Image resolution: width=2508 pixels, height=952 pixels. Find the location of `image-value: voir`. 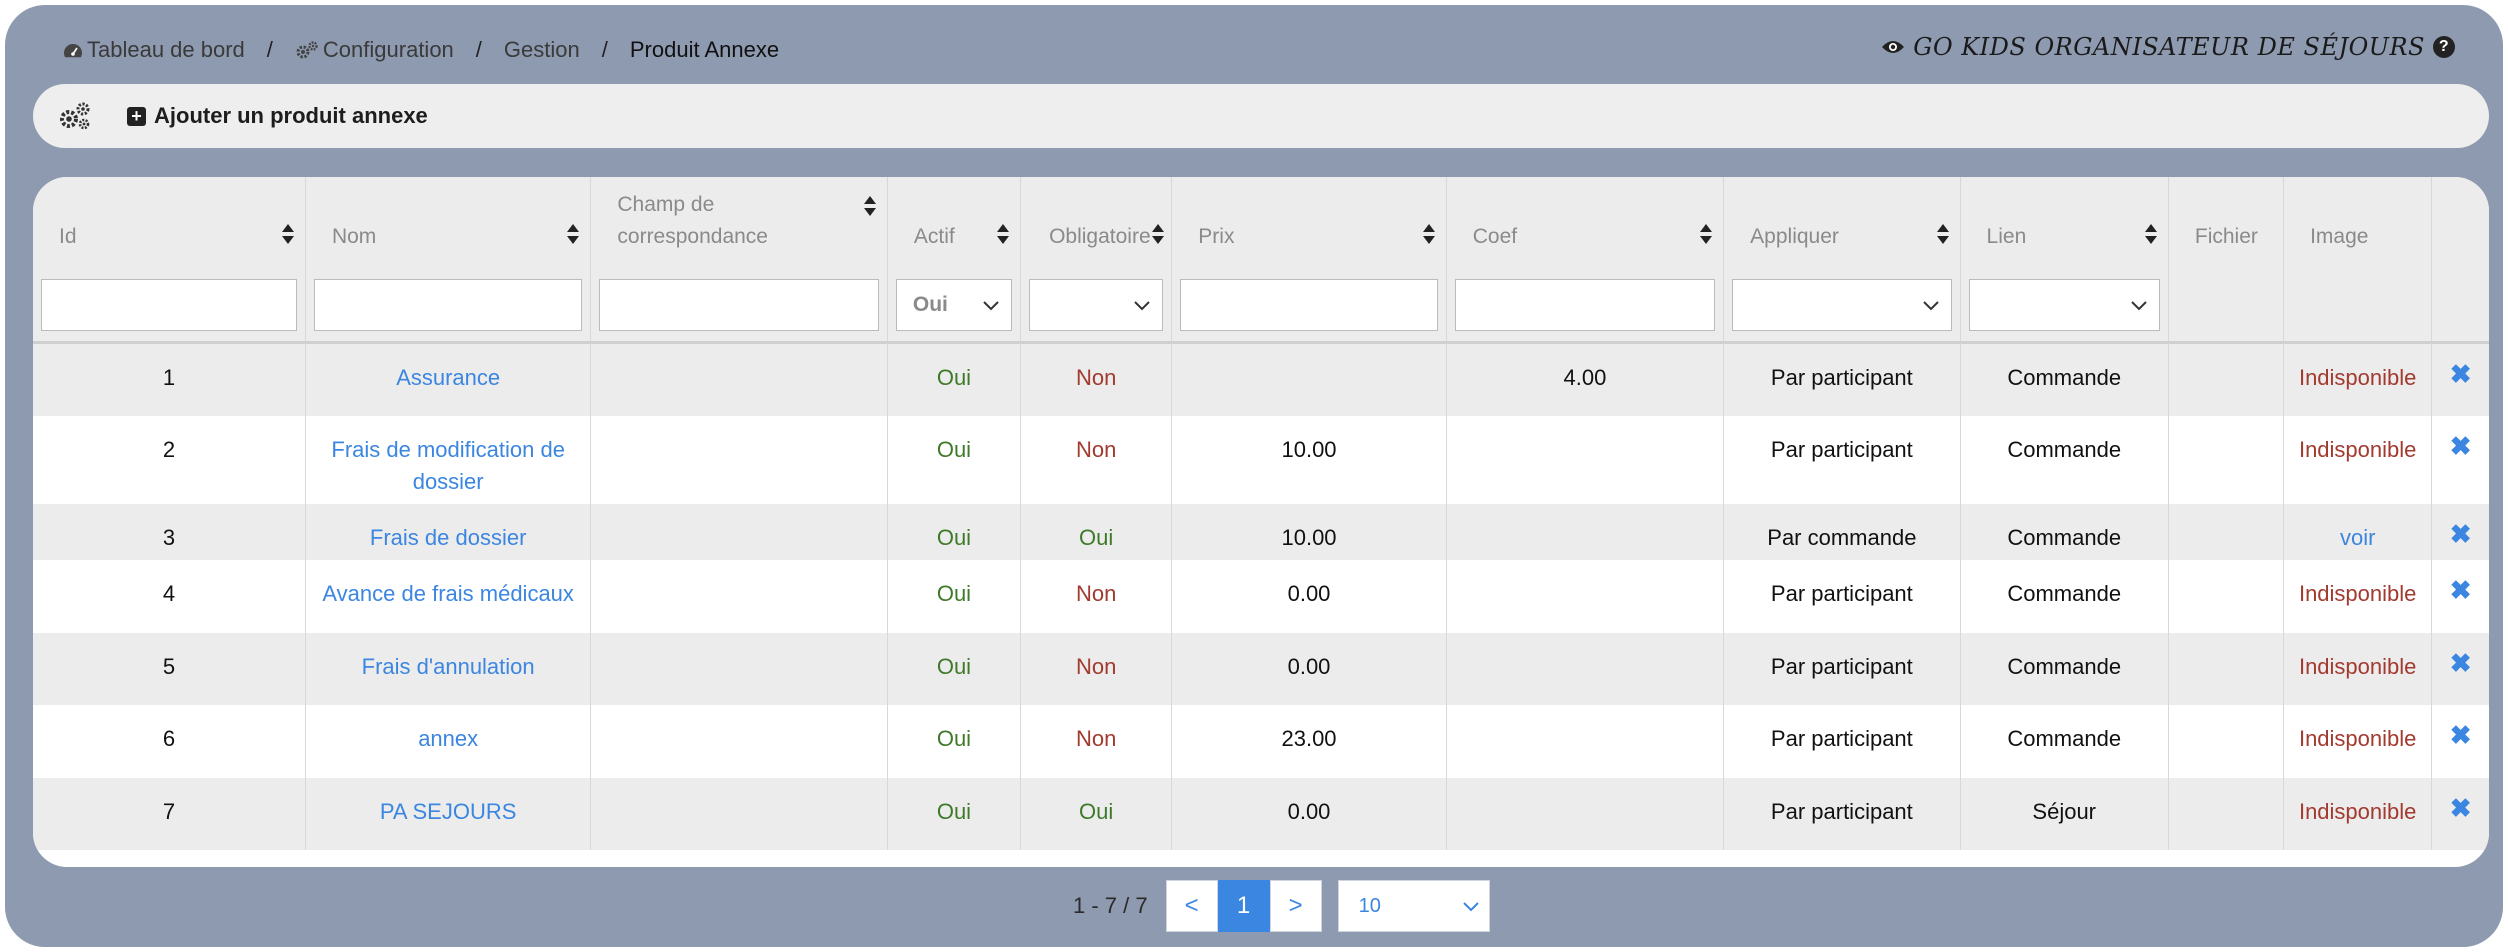

image-value: voir is located at coordinates (2357, 529).